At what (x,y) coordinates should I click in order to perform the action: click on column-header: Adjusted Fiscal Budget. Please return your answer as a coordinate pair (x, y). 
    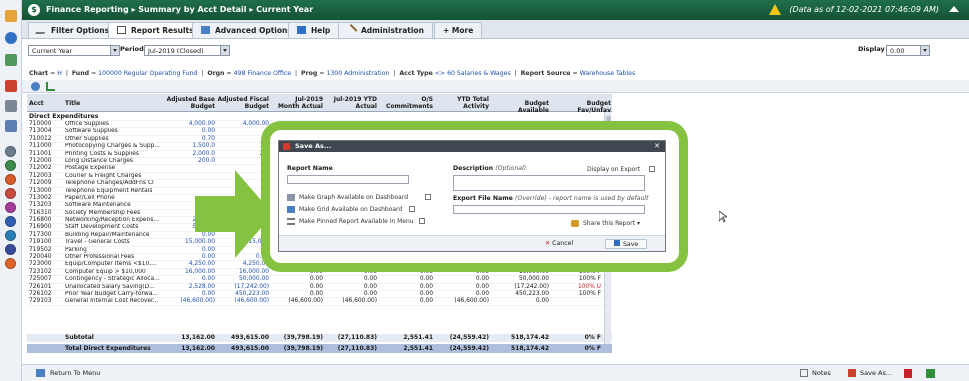
    Looking at the image, I should click on (243, 103).